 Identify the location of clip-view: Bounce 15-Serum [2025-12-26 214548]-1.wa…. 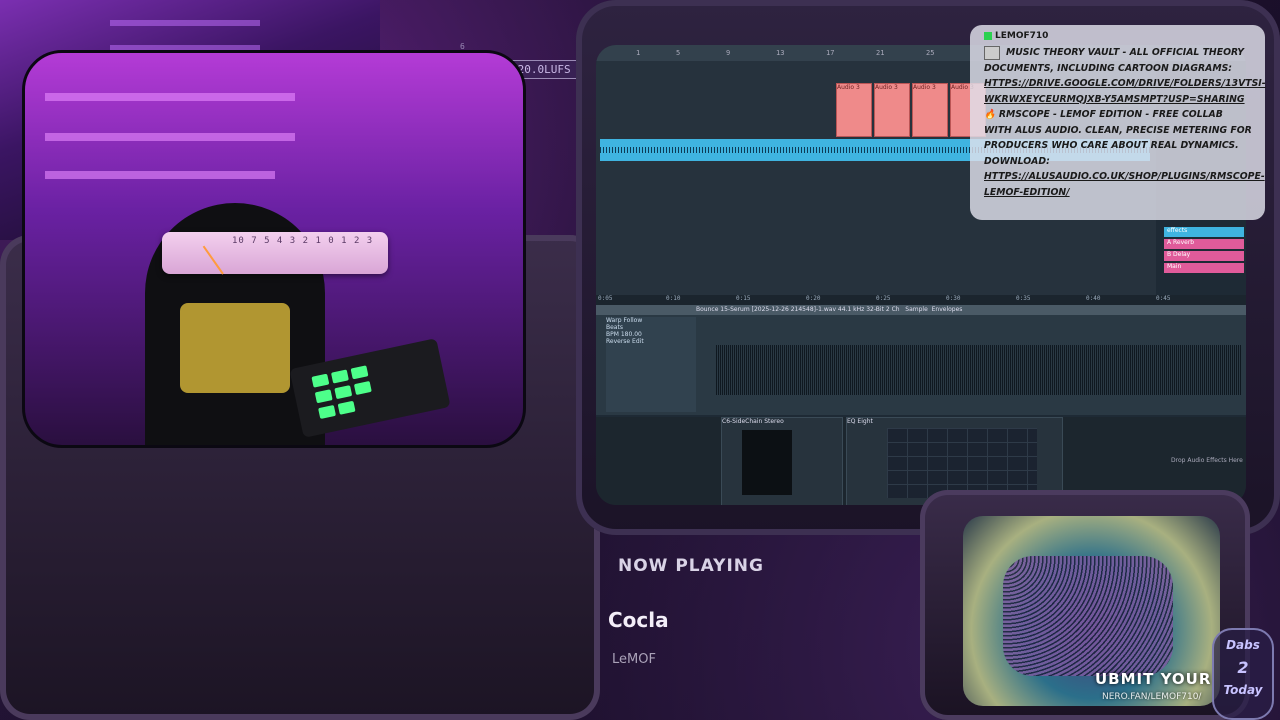
(921, 360).